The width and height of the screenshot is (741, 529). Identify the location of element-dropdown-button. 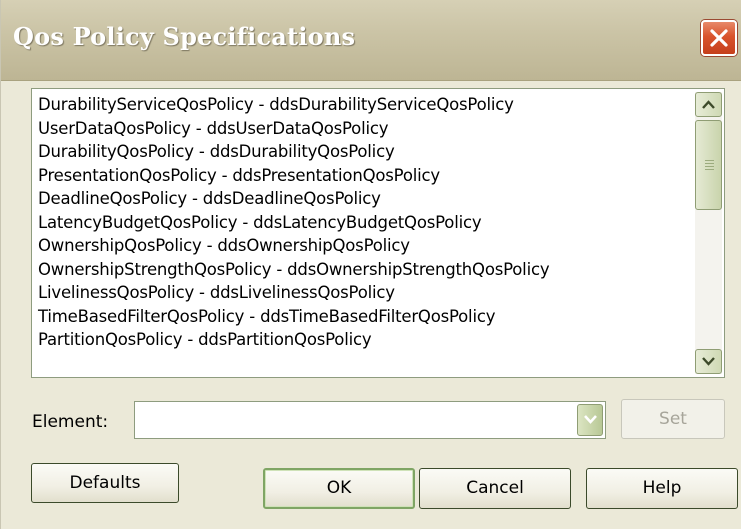
(590, 420).